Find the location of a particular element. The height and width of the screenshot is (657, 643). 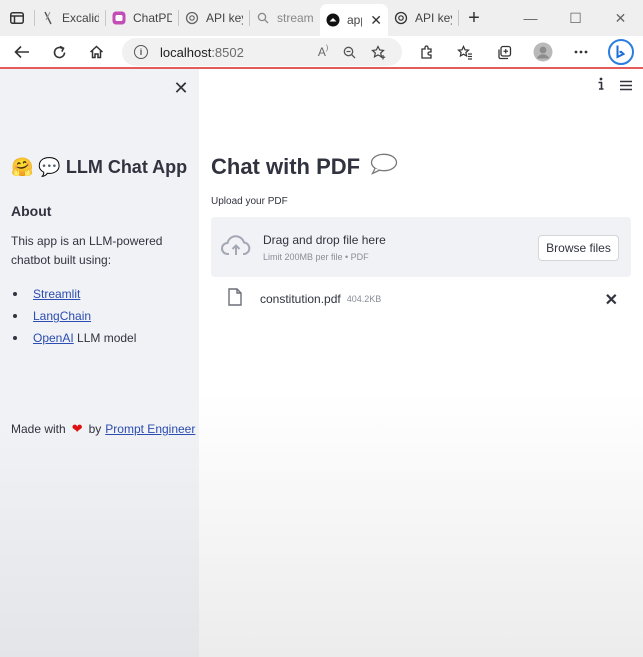

tab-api-keys: API keys is located at coordinates (214, 18).